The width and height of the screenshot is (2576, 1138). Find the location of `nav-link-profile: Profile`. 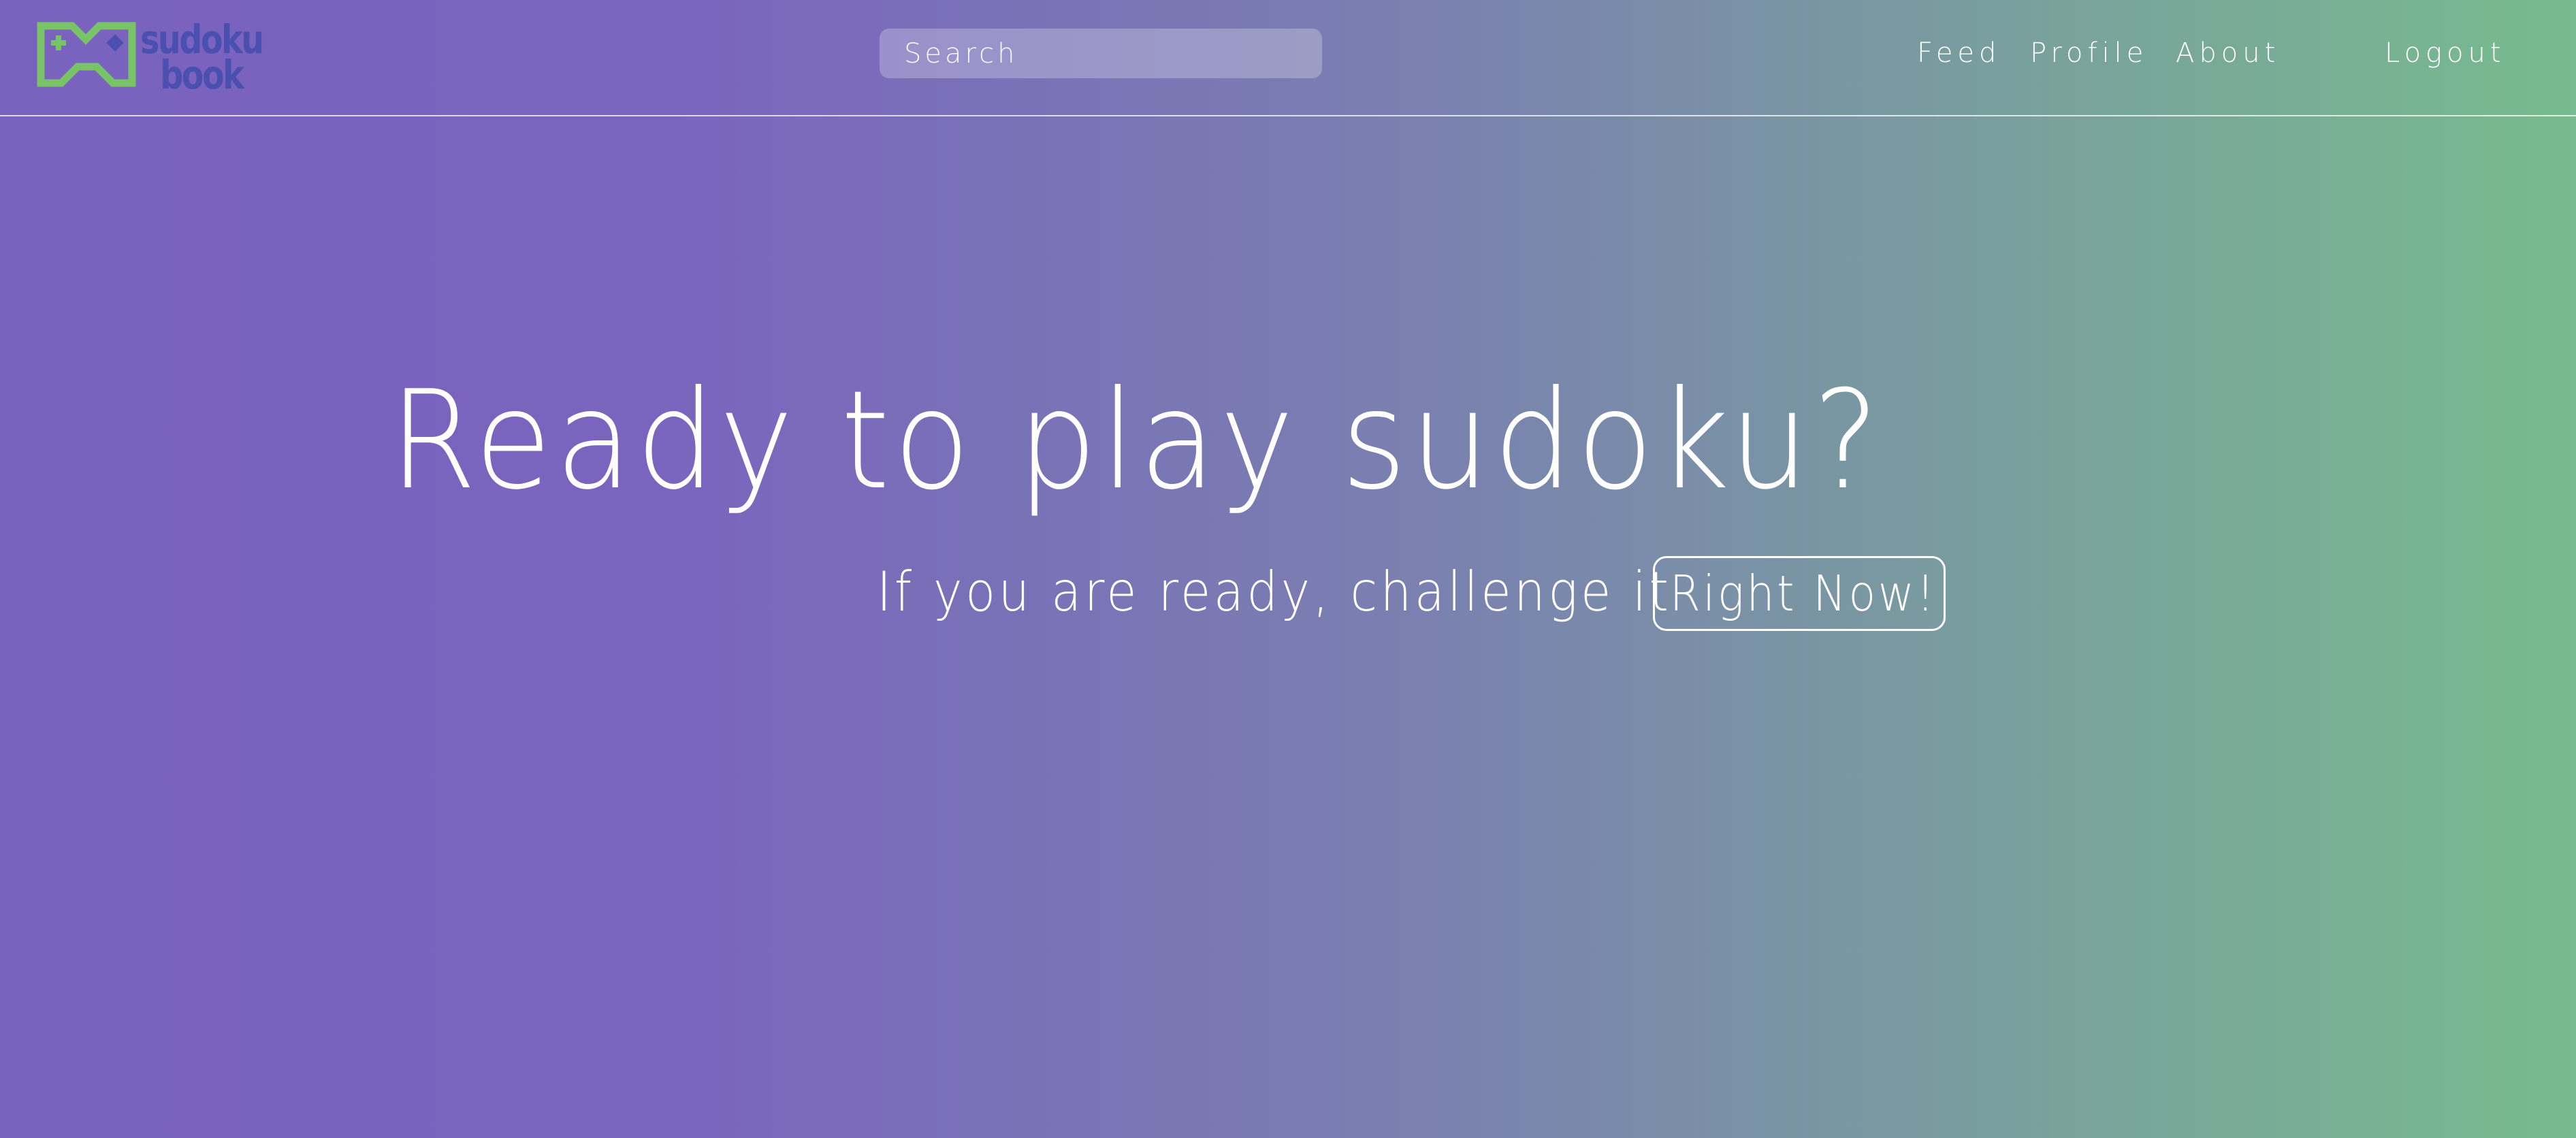

nav-link-profile: Profile is located at coordinates (2089, 53).